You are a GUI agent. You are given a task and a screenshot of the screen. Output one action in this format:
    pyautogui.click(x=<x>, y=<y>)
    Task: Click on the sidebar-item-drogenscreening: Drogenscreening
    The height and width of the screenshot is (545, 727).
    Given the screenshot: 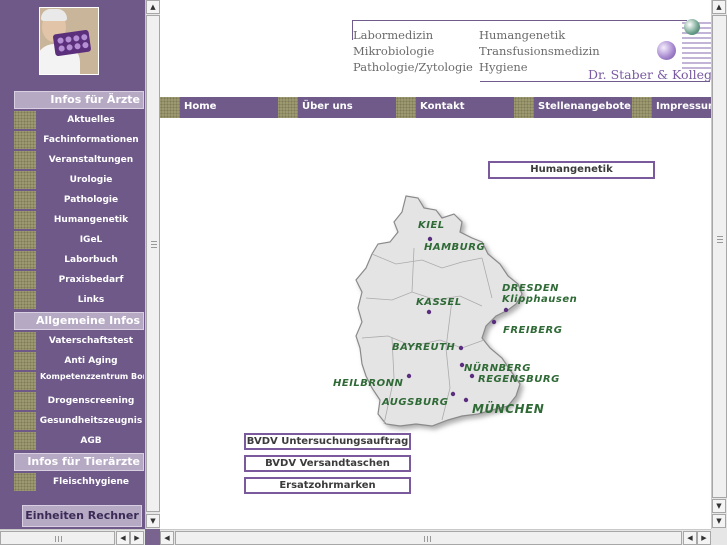 What is the action you would take?
    pyautogui.click(x=79, y=401)
    